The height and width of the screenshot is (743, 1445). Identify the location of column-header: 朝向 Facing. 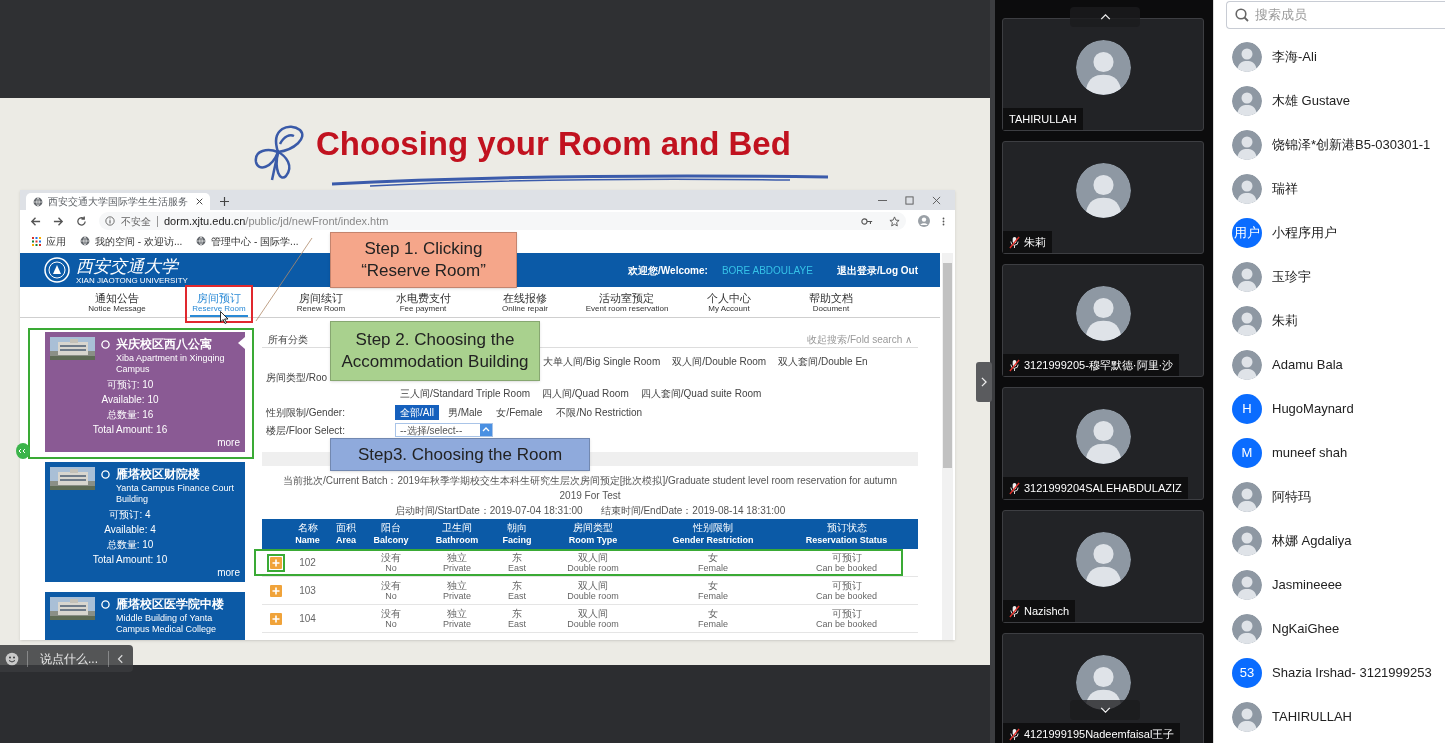
(517, 534).